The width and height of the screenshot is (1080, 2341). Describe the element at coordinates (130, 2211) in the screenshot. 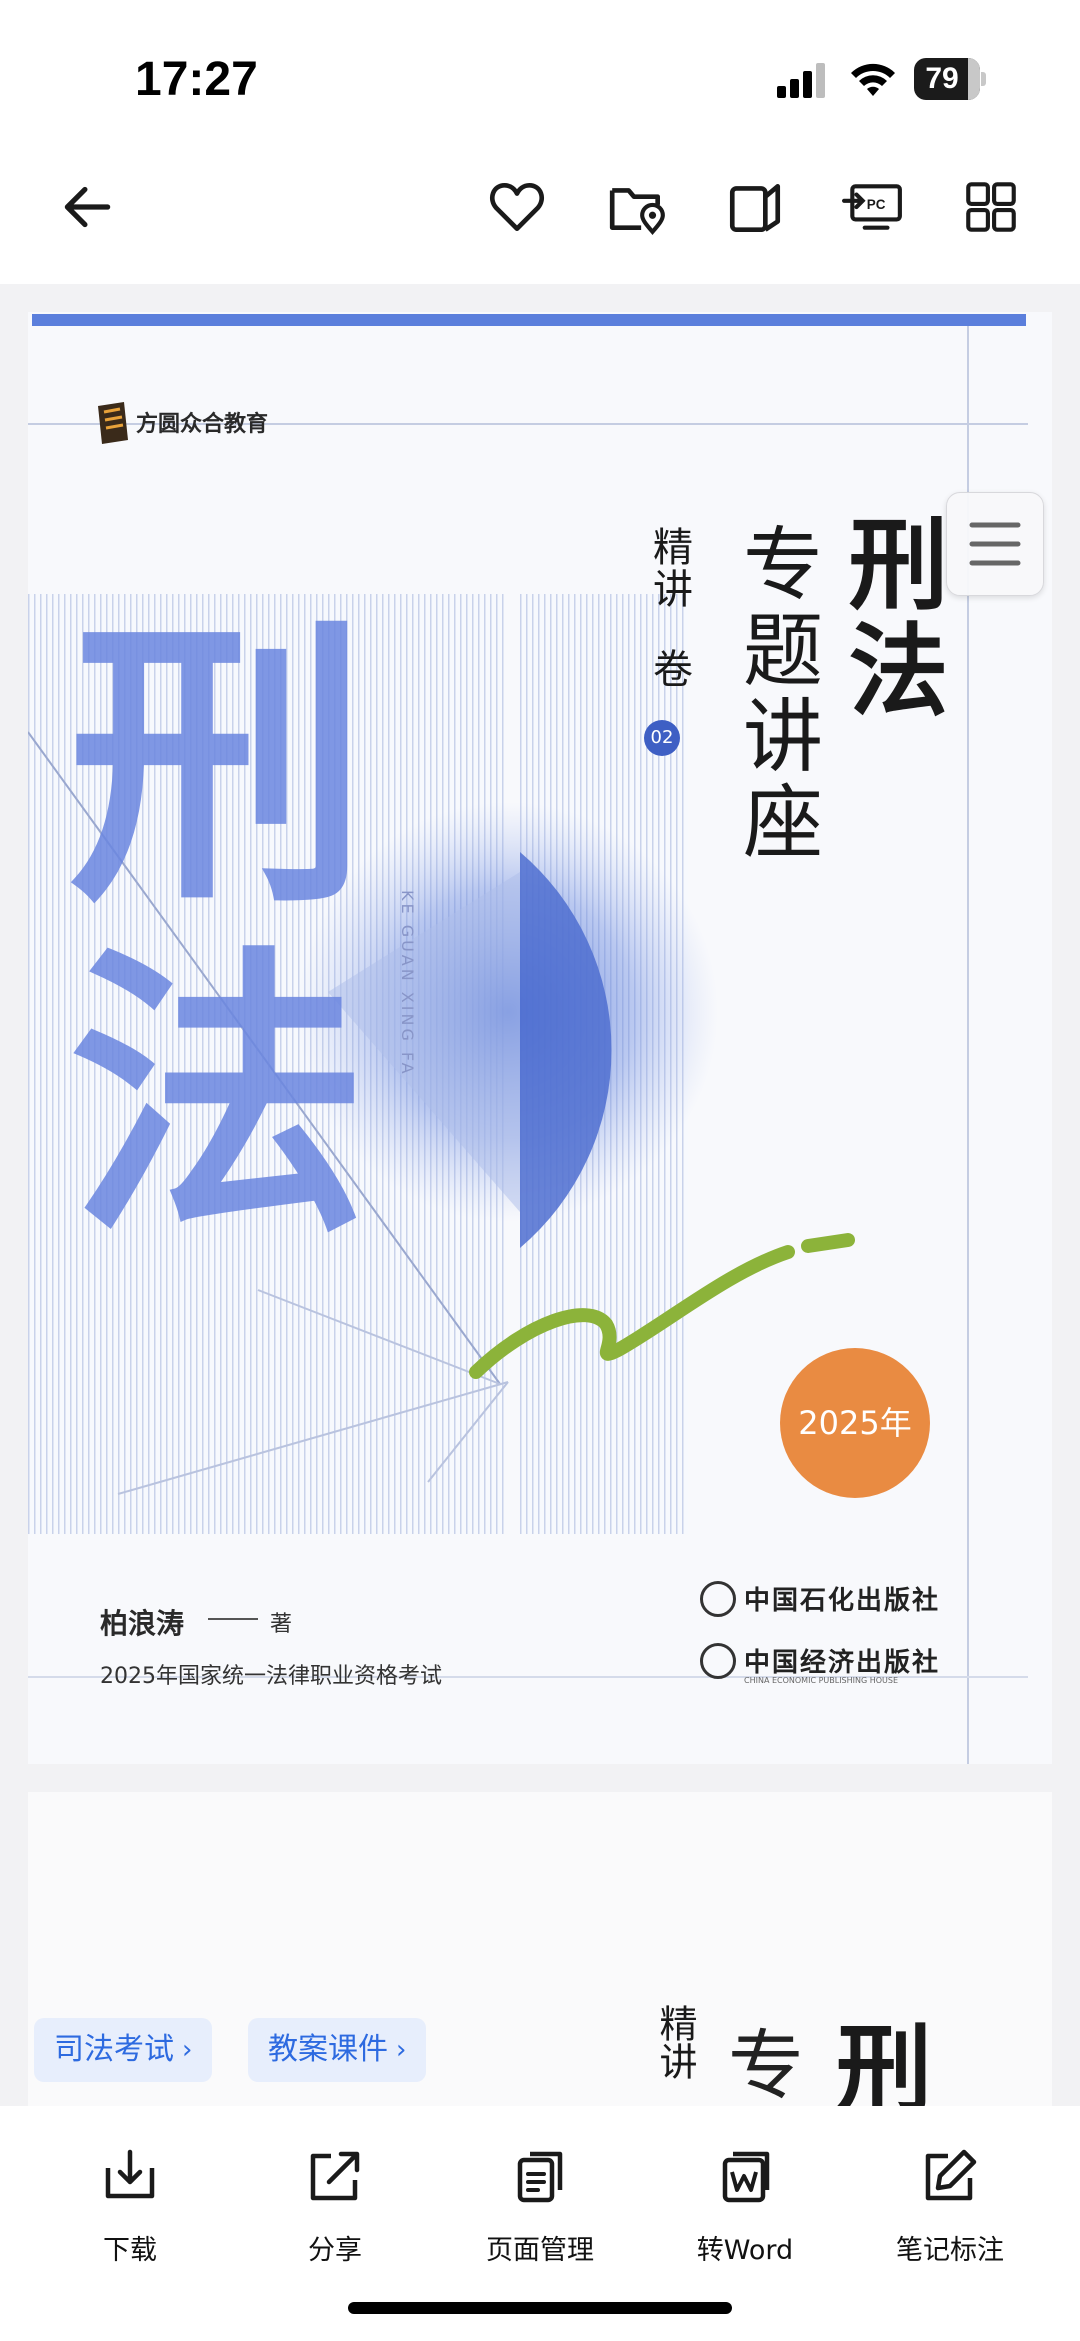

I see `download-button: 下载` at that location.